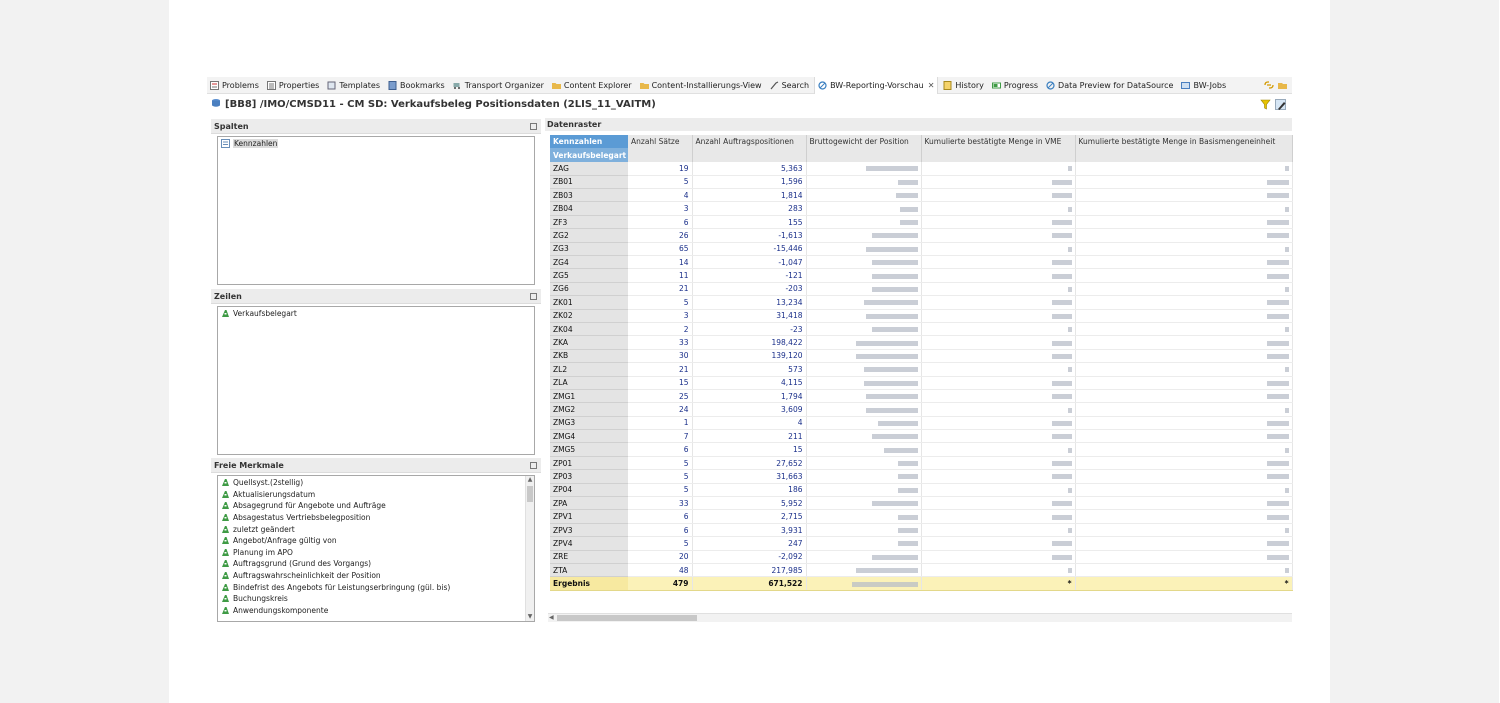 This screenshot has height=703, width=1500. What do you see at coordinates (660, 249) in the screenshot?
I see `cell-anzahl-saetze: 65` at bounding box center [660, 249].